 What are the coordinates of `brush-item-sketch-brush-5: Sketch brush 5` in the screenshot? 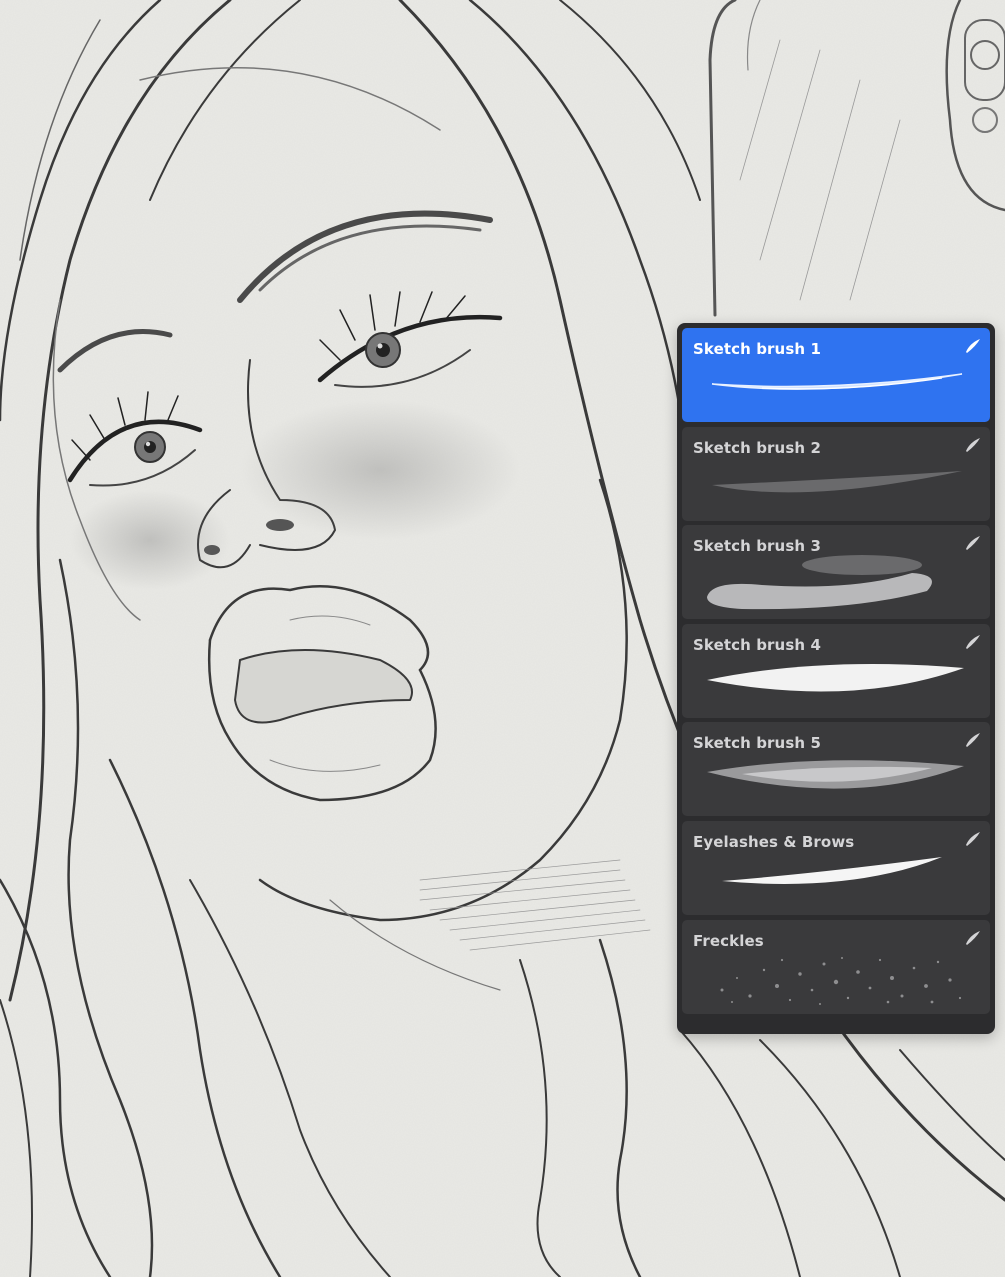 It's located at (836, 769).